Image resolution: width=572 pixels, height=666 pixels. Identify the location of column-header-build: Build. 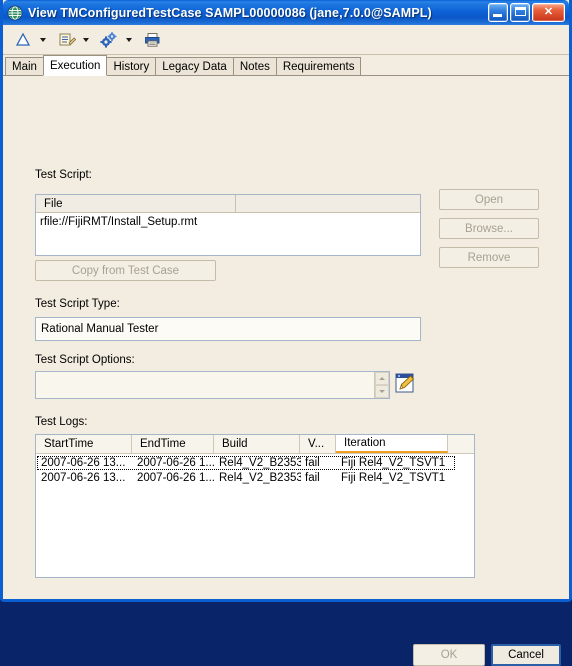
(257, 444).